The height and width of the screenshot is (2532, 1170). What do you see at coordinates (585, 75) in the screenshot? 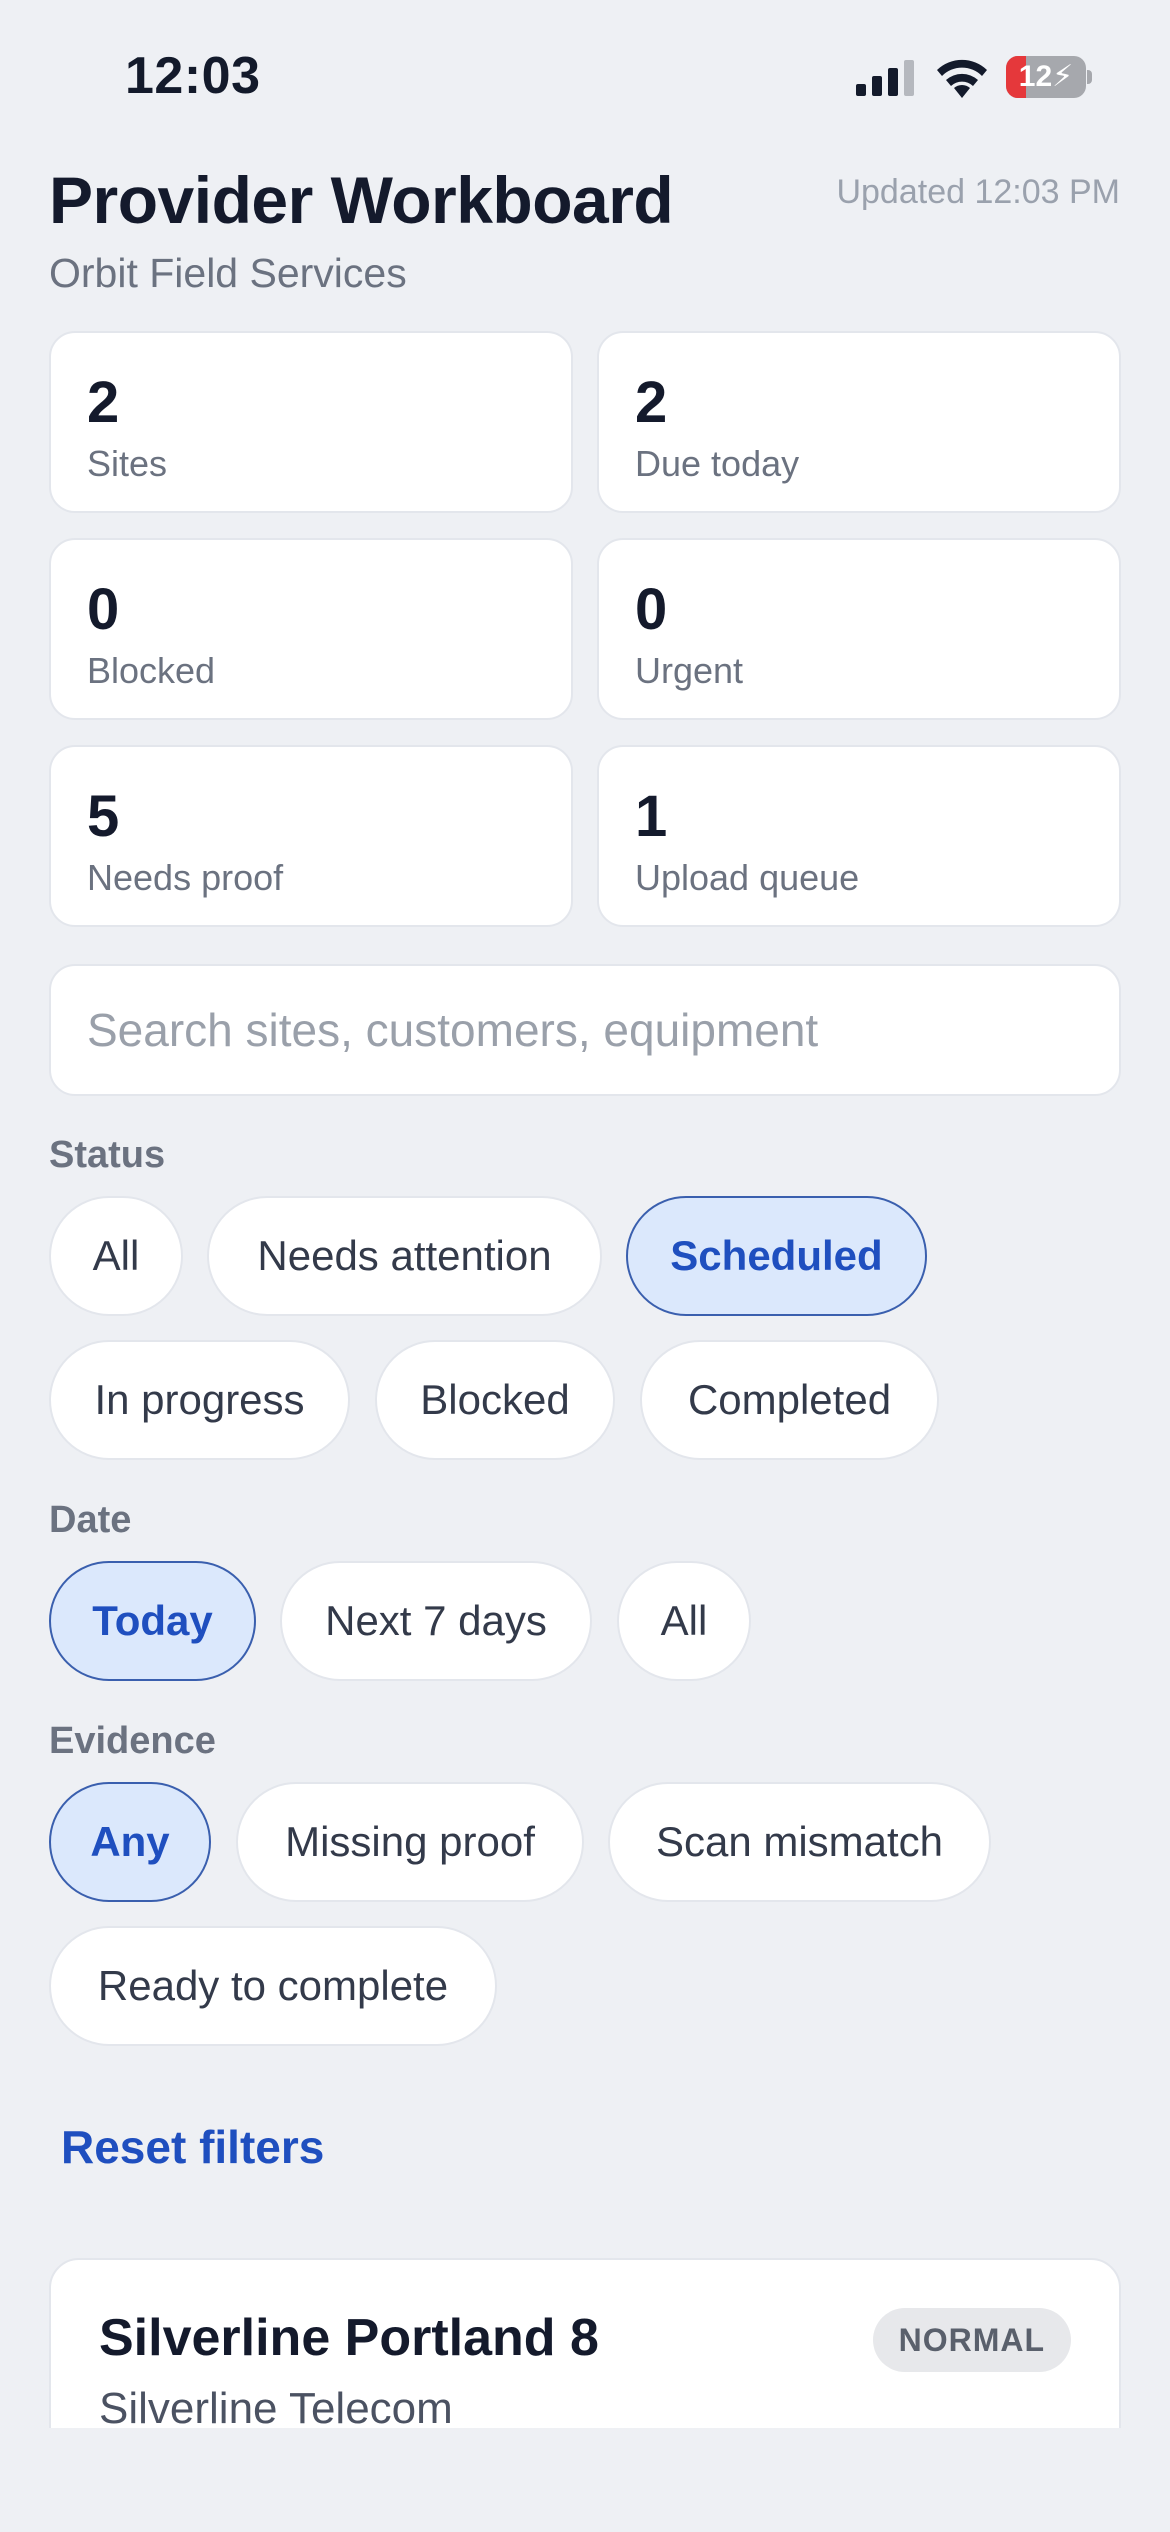
I see `status-bar: 12:03 12⚡` at bounding box center [585, 75].